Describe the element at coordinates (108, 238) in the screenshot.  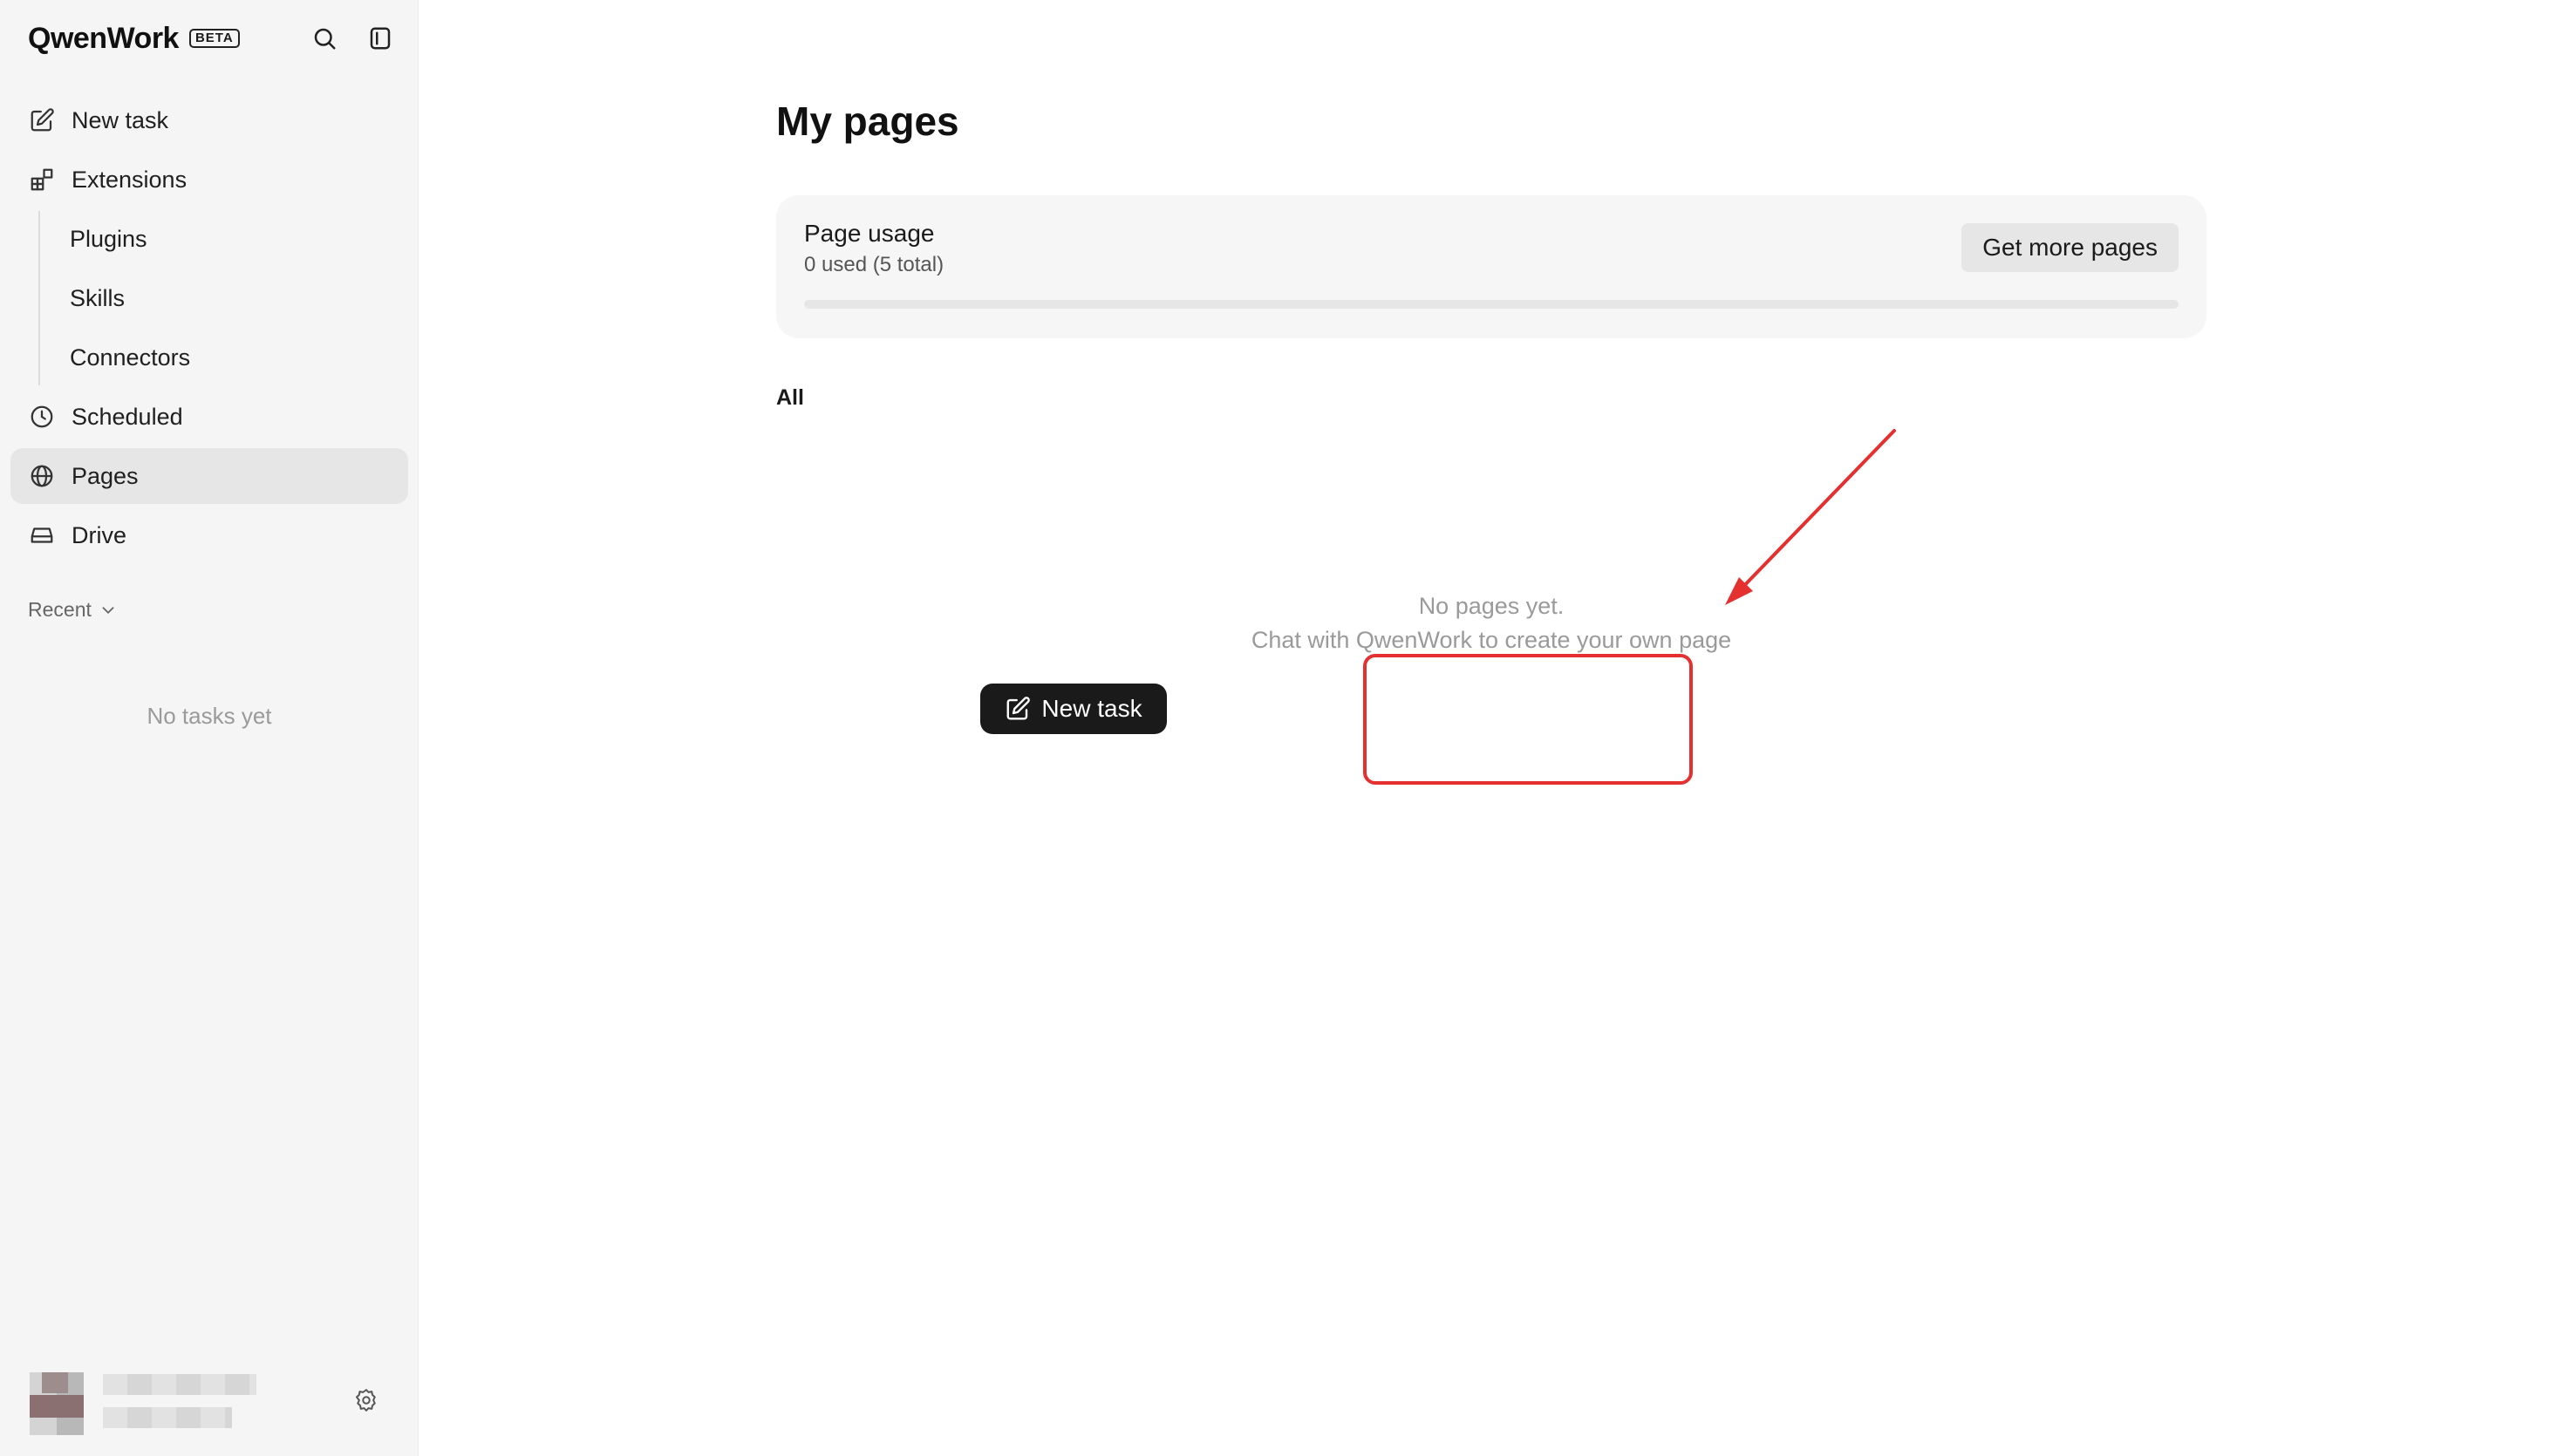
I see `sidebar-item-label: Plugins` at that location.